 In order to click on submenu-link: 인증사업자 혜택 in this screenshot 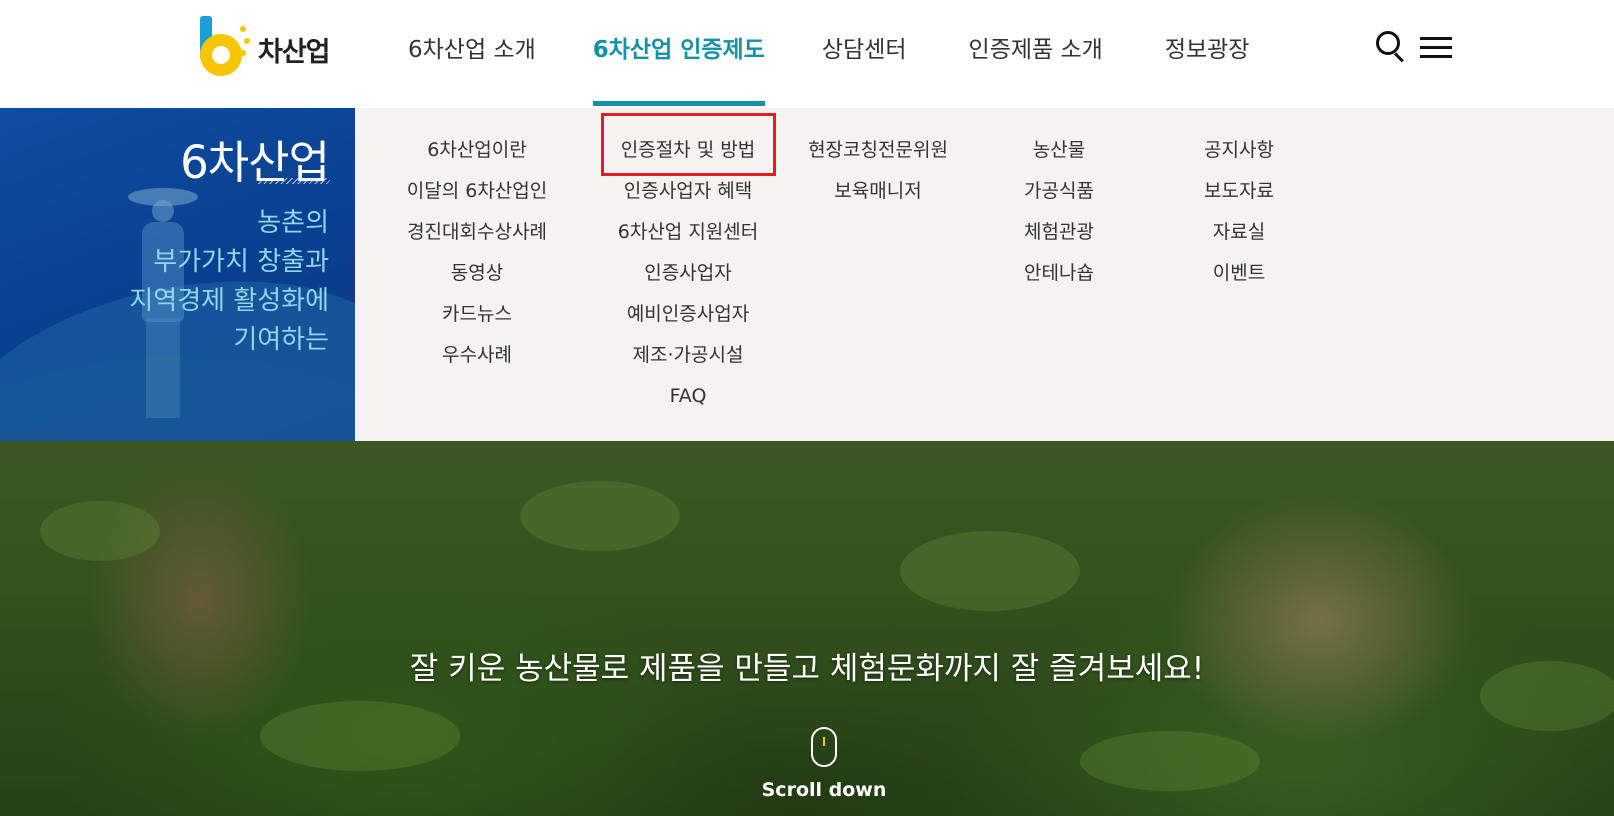, I will do `click(688, 191)`.